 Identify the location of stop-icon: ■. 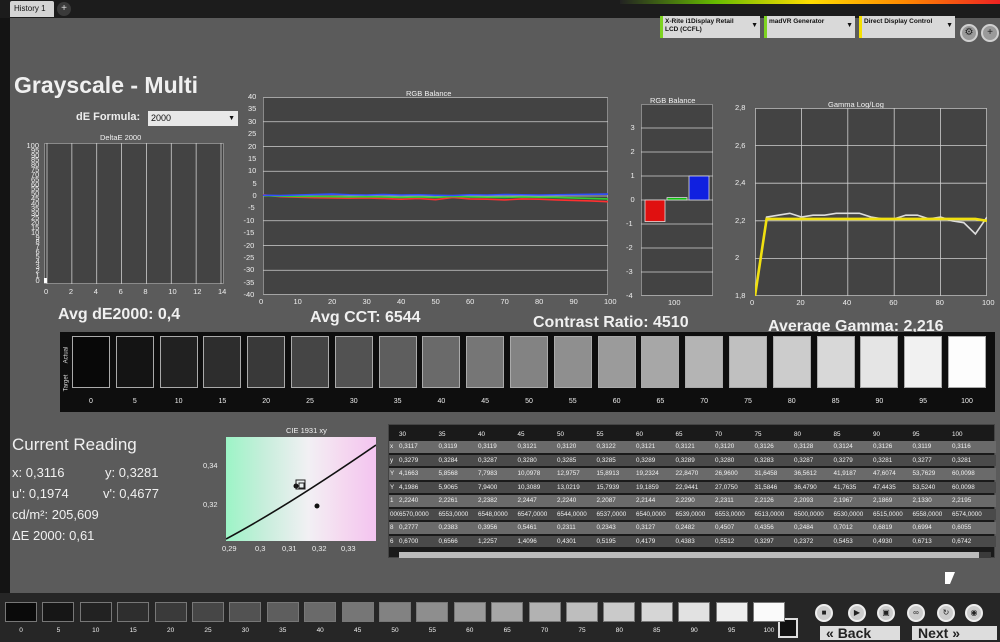
(824, 613).